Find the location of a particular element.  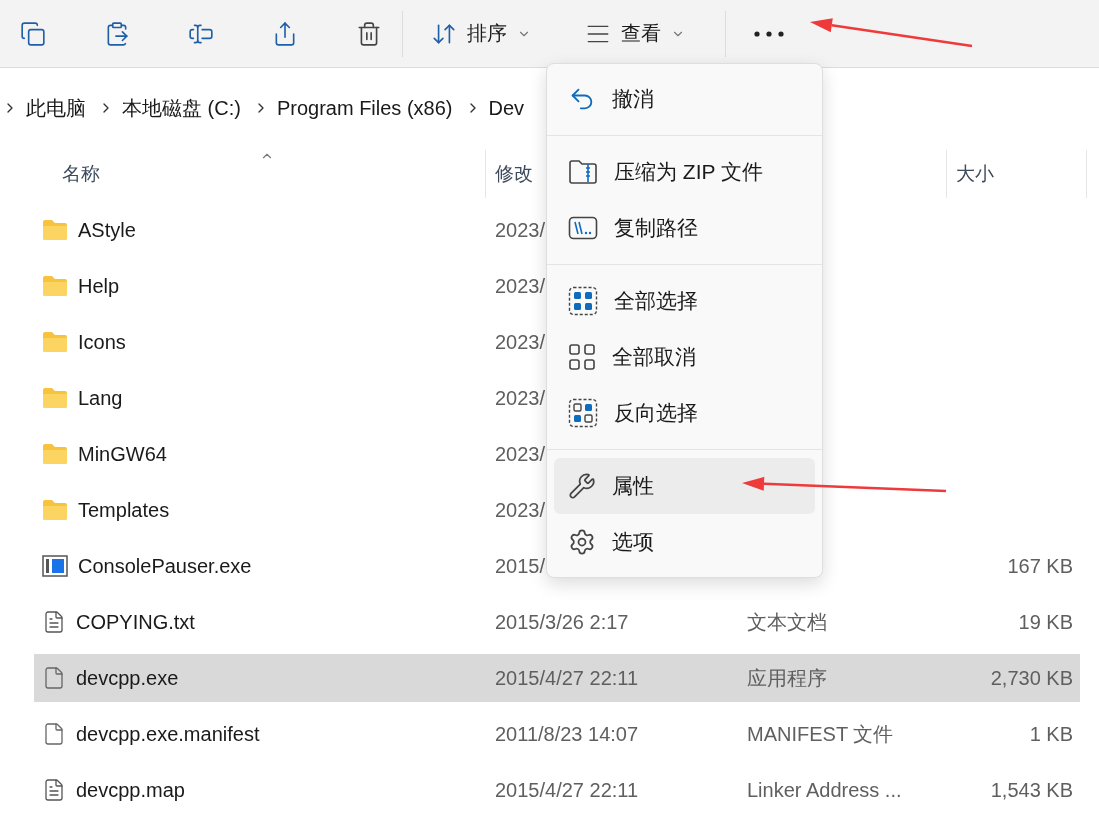

application-icon is located at coordinates (55, 566).